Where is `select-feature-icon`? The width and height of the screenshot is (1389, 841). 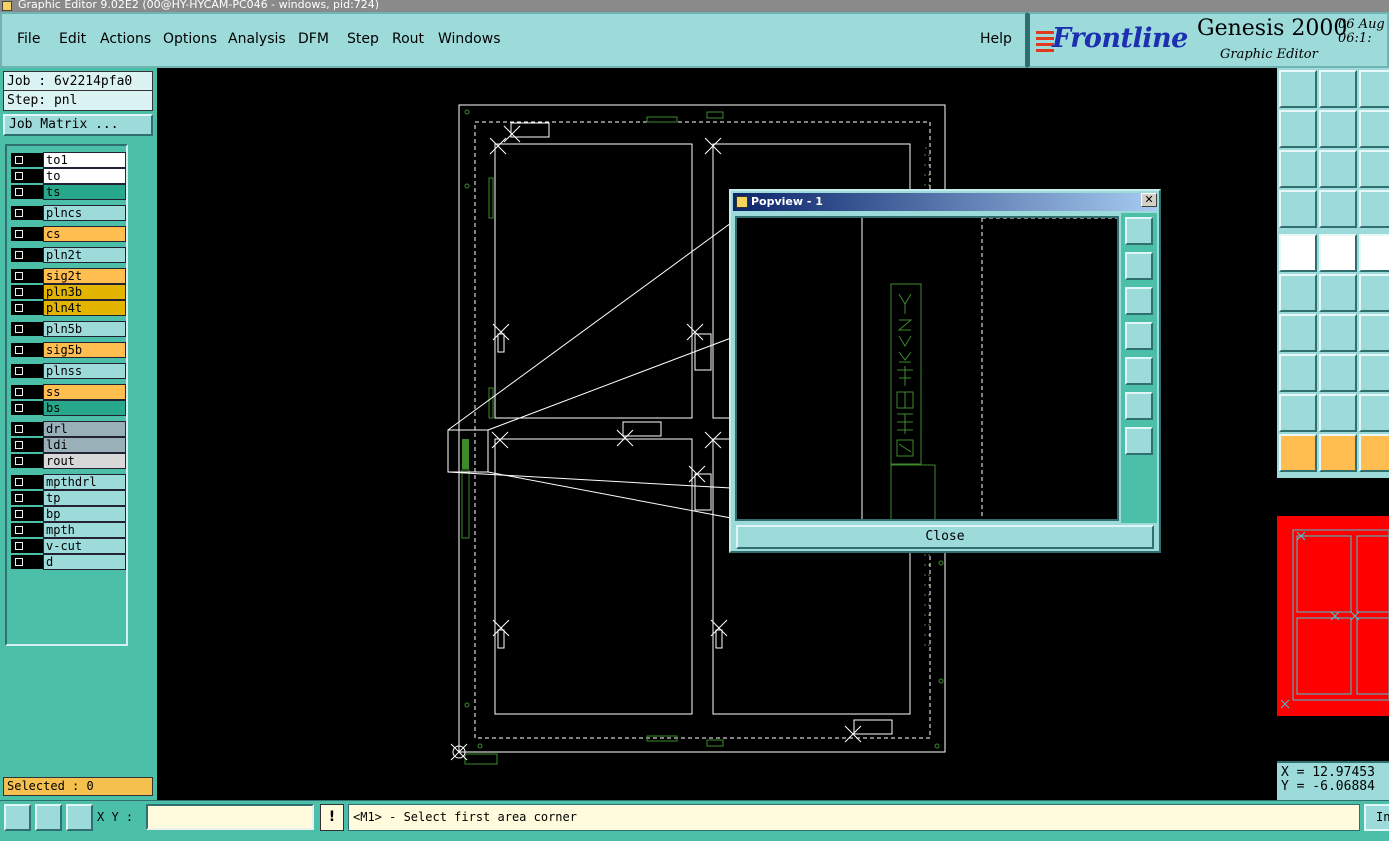 select-feature-icon is located at coordinates (1298, 253).